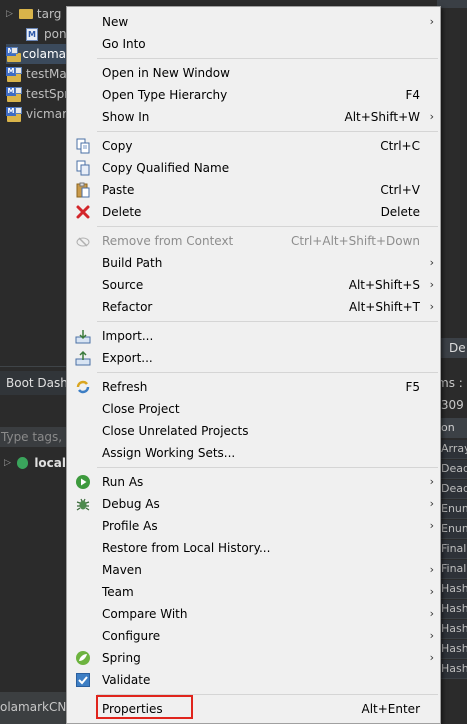 The image size is (467, 724). Describe the element at coordinates (253, 73) in the screenshot. I see `menu-item-open-in-new-window: Open in New Window` at that location.